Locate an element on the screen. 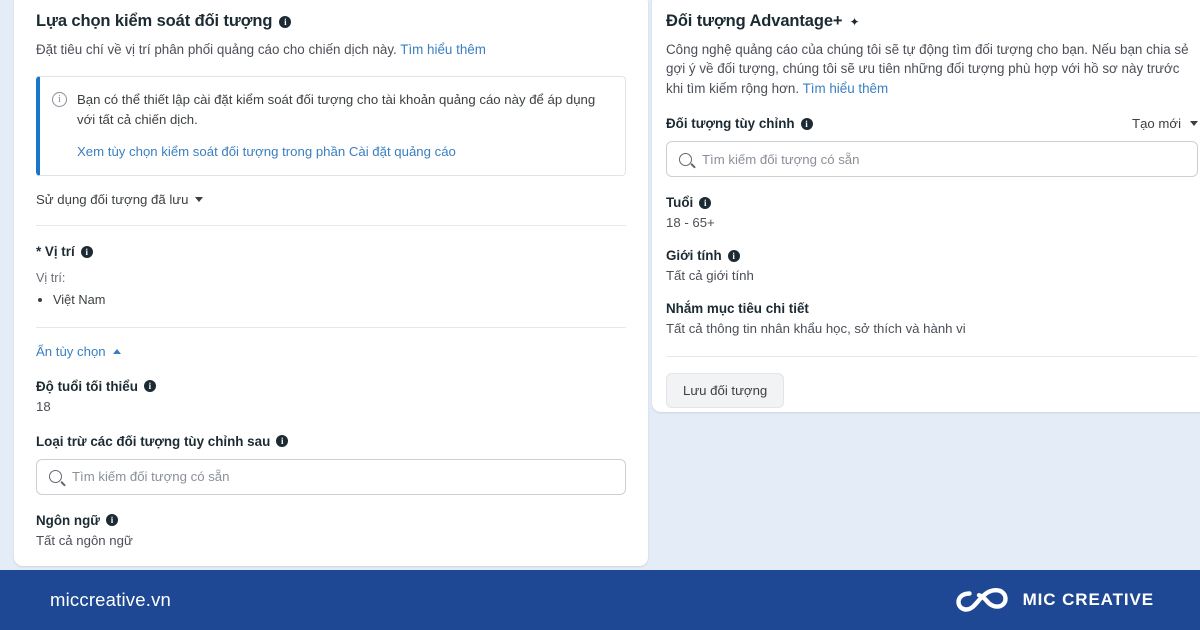 The image size is (1200, 630). divider-after-location is located at coordinates (331, 327).